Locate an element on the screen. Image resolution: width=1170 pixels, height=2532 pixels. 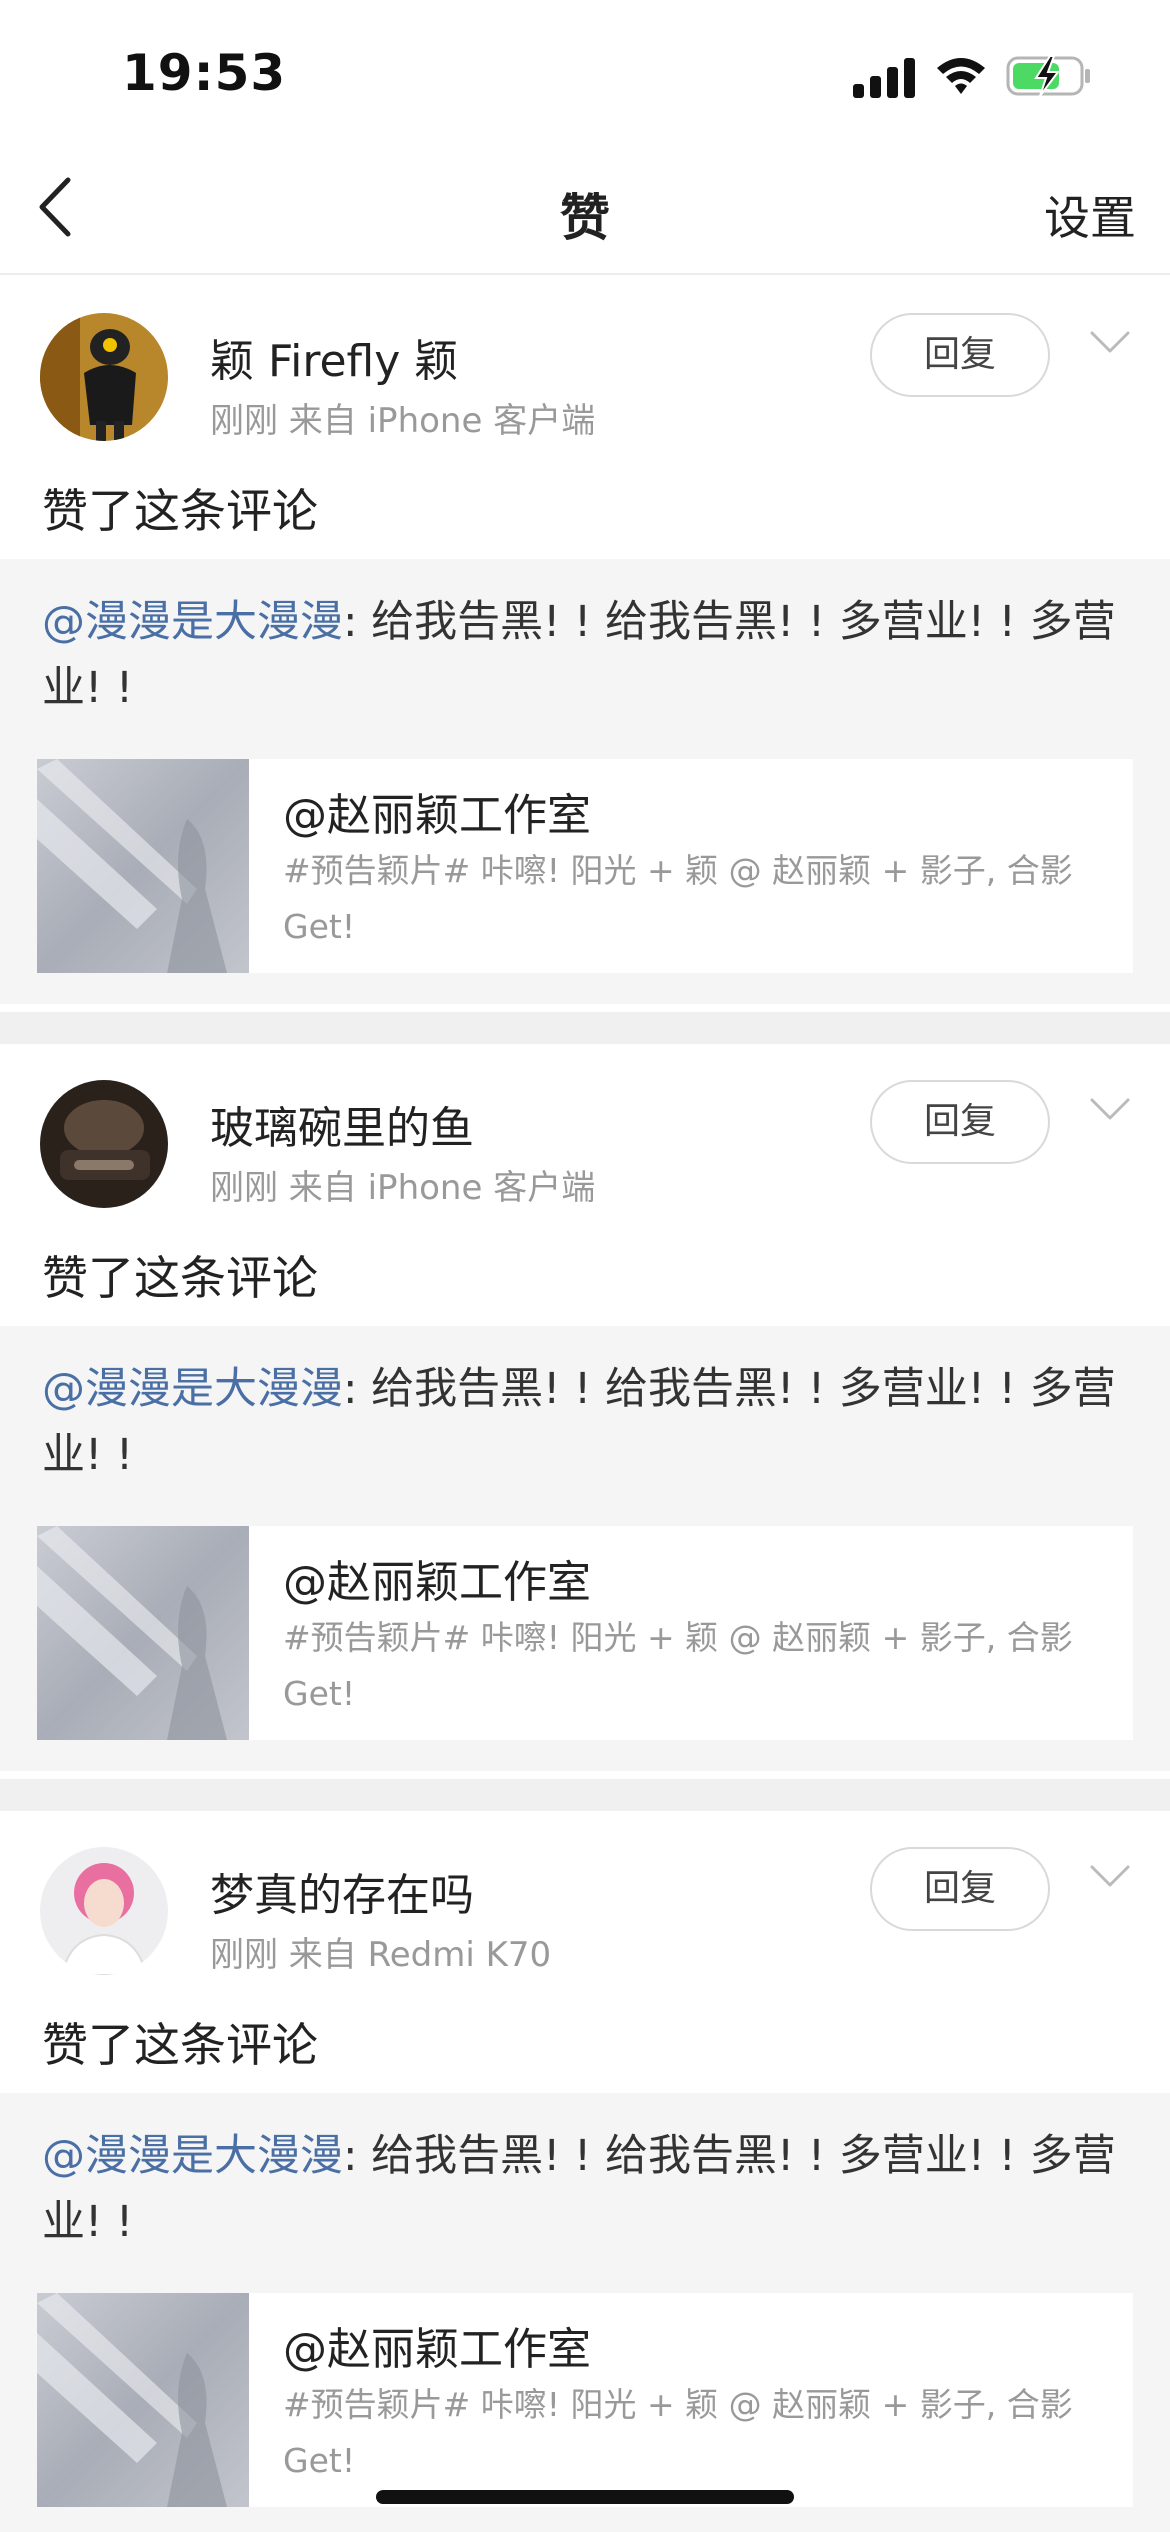
home-indicator is located at coordinates (585, 2497).